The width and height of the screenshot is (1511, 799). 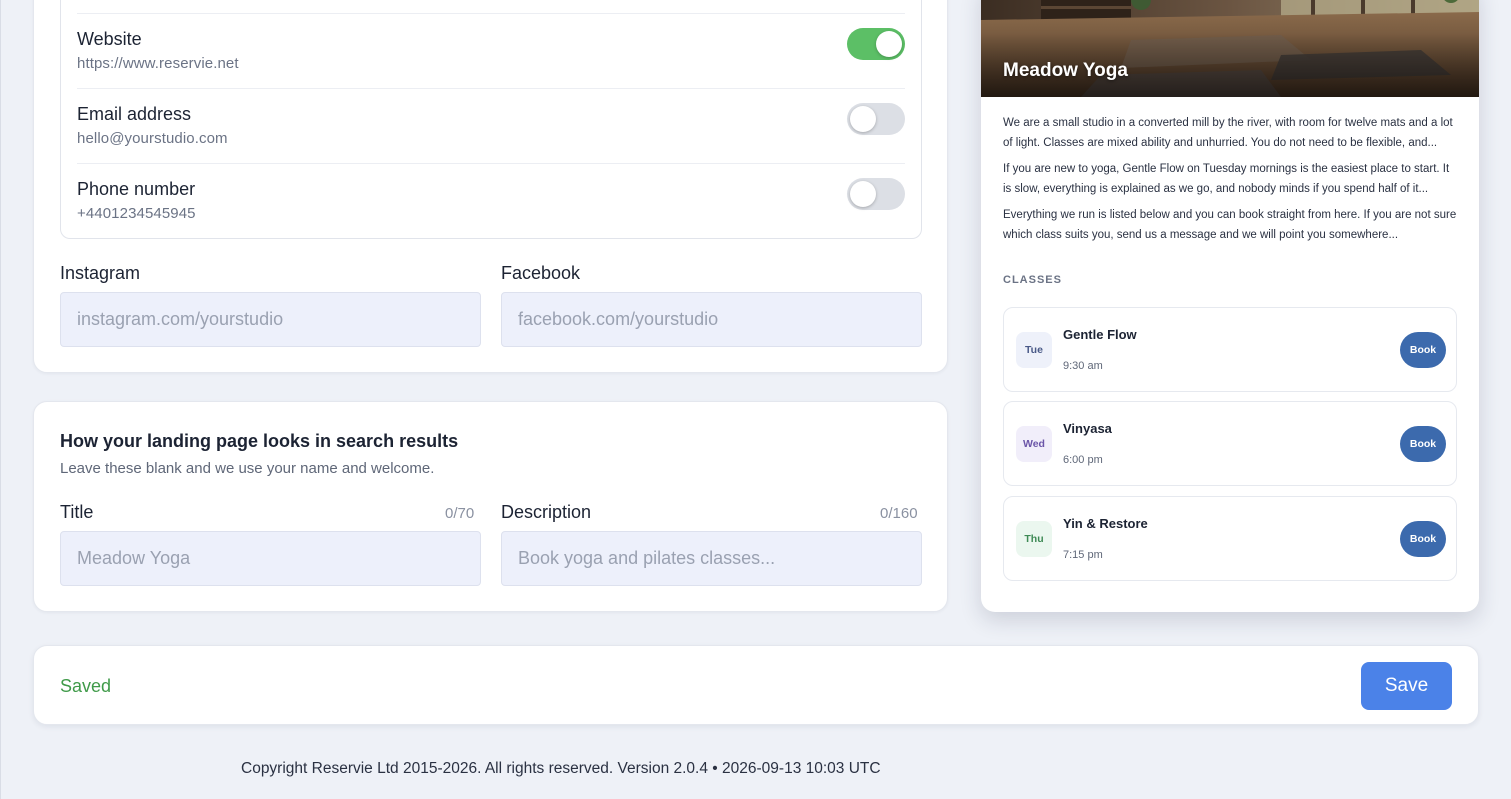 I want to click on save-bar: Saved Save, so click(x=756, y=685).